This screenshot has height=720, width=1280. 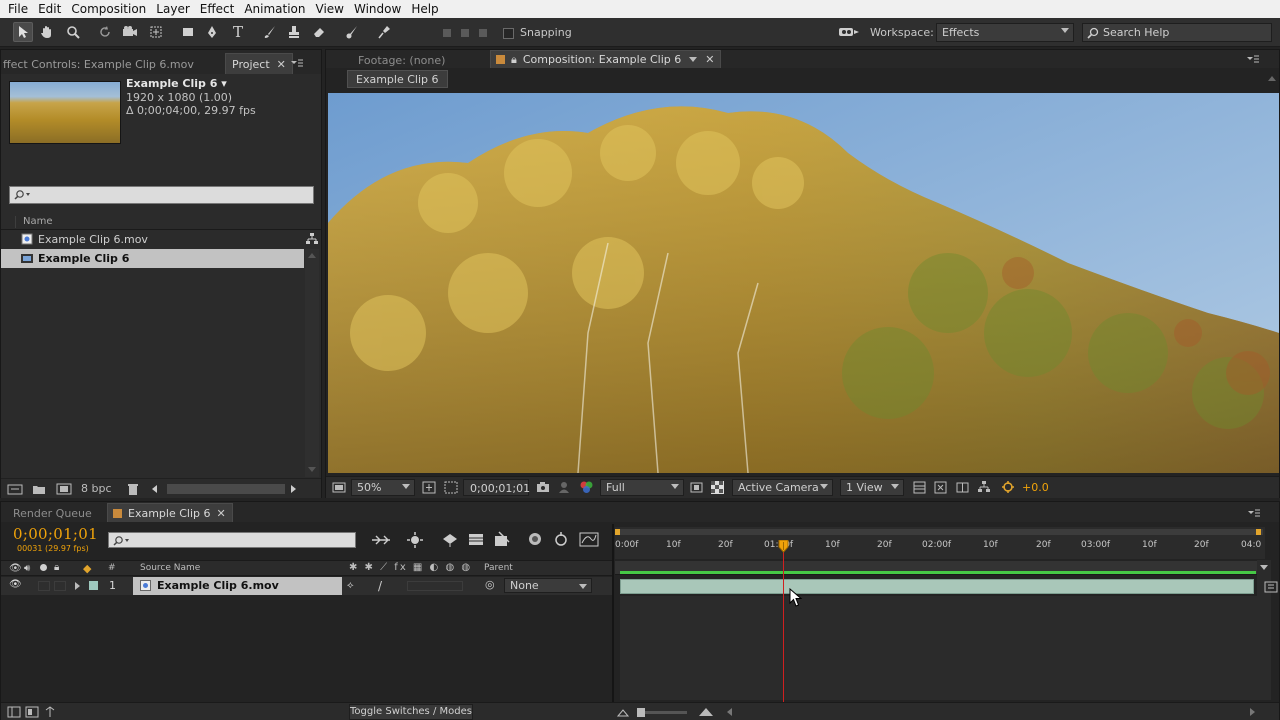 I want to click on zoom-out-icon, so click(x=623, y=712).